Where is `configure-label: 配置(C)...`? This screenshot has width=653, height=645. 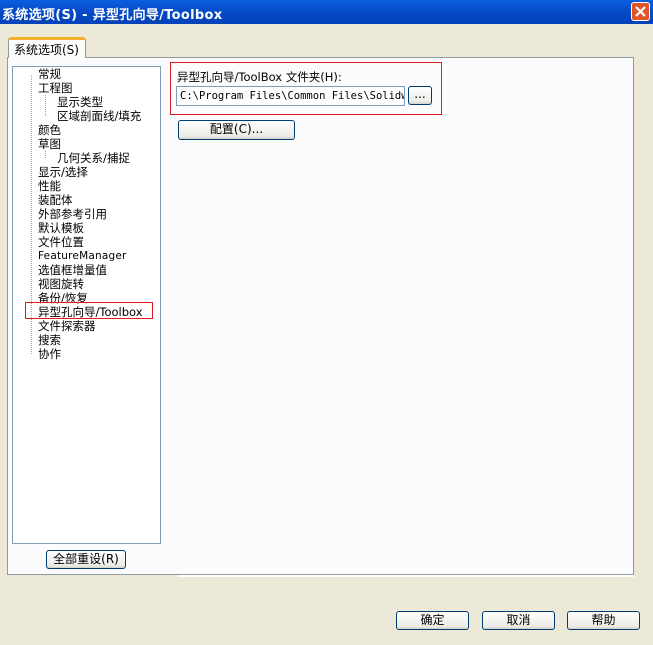
configure-label: 配置(C)... is located at coordinates (236, 129).